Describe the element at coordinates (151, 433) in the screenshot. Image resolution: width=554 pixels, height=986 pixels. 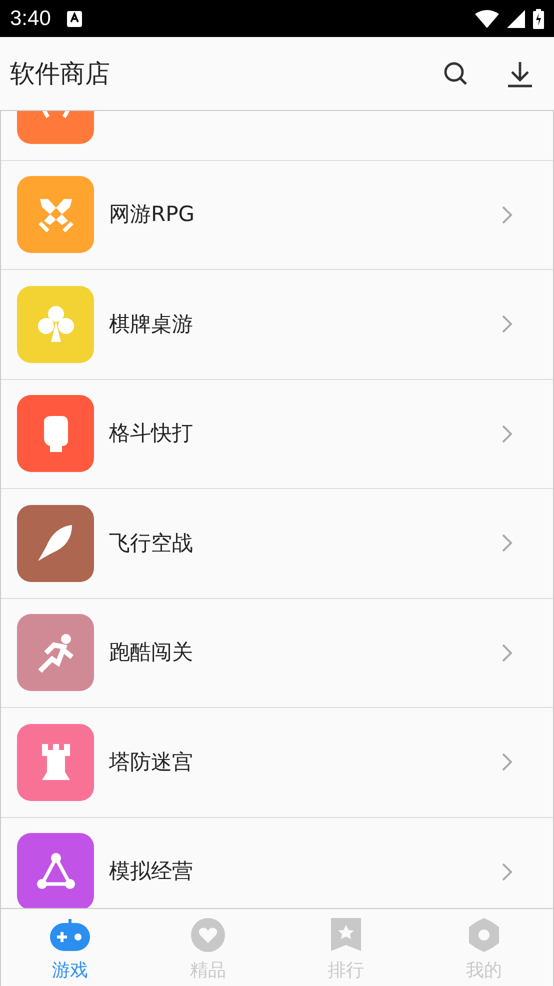
I see `category-label: 格斗快打` at that location.